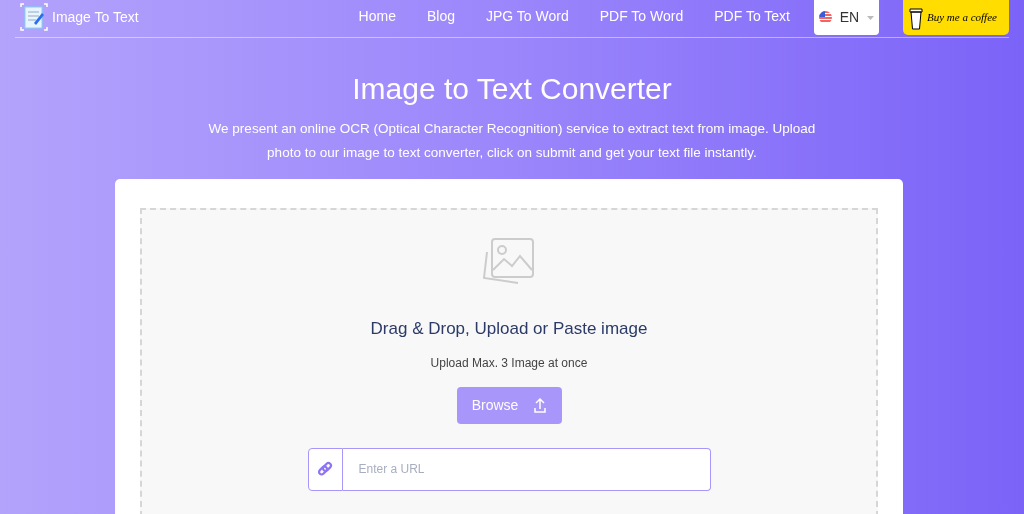 The height and width of the screenshot is (514, 1024). What do you see at coordinates (377, 16) in the screenshot?
I see `nav-link: Home` at bounding box center [377, 16].